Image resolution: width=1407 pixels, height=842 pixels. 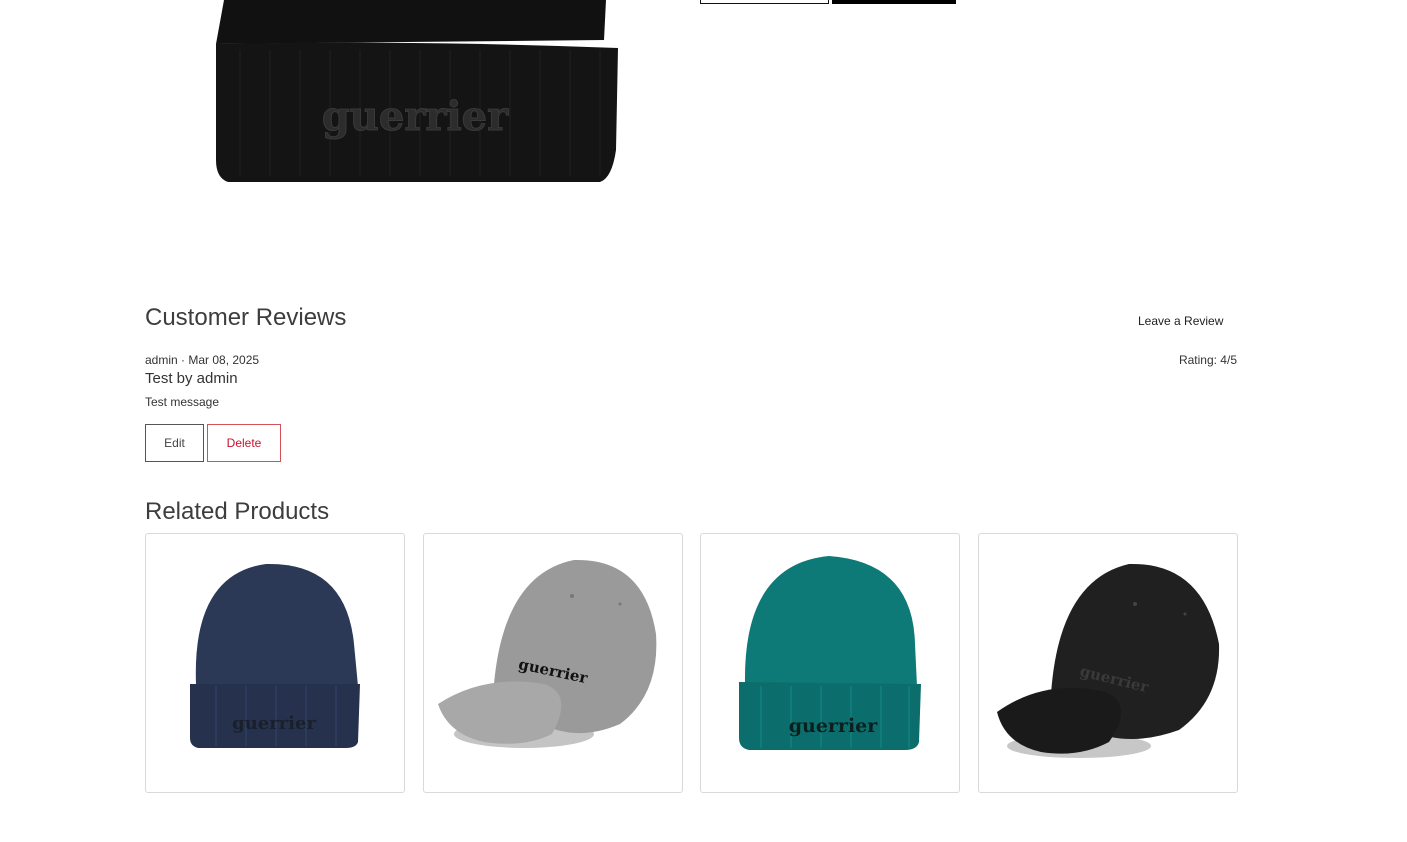 I want to click on edit-review-button: Edit, so click(x=174, y=443).